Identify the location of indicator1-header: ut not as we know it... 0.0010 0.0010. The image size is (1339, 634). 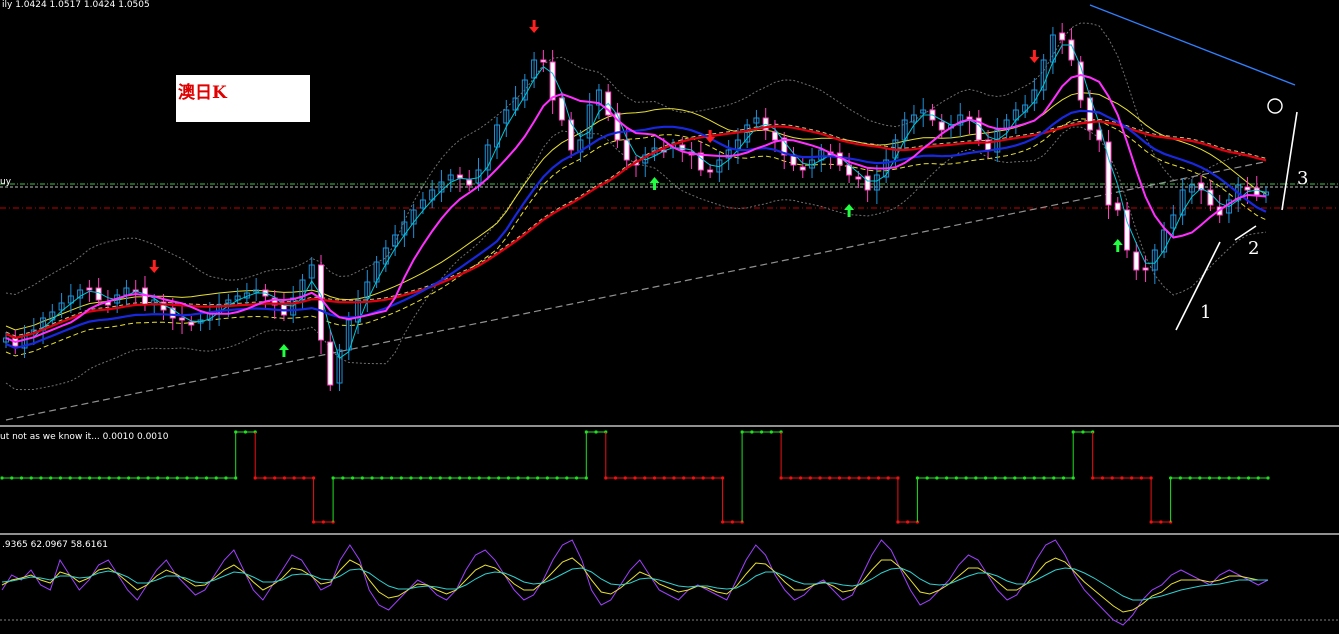
(84, 437).